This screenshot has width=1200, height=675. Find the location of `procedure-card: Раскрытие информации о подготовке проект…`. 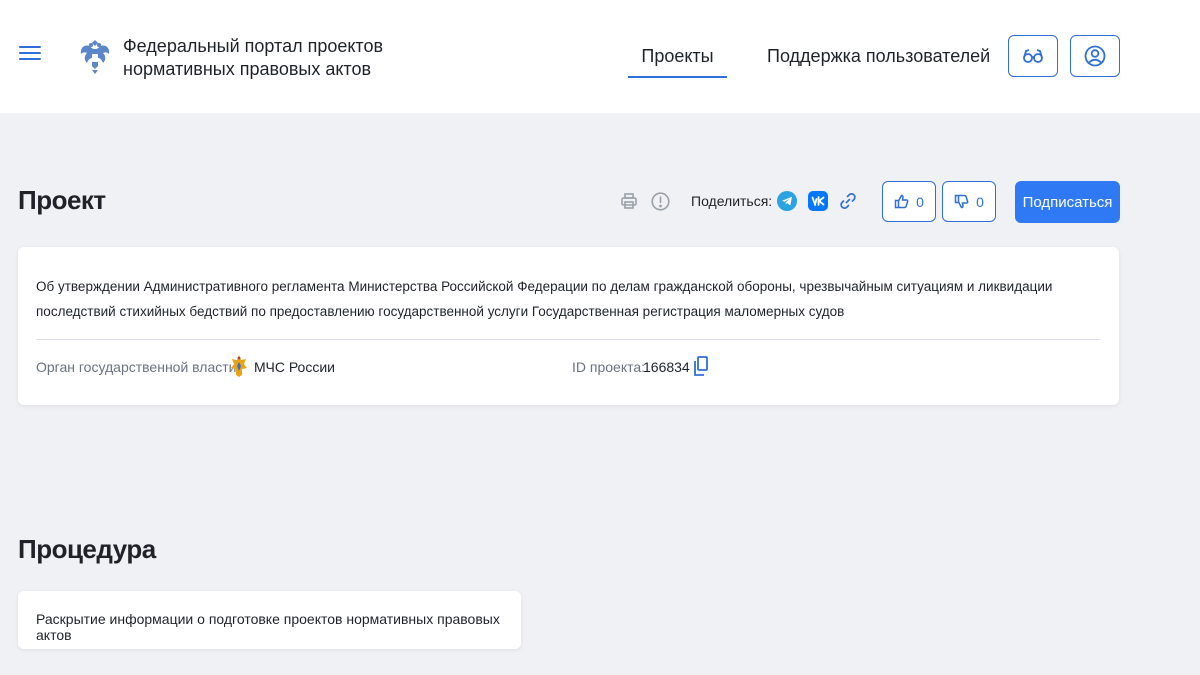

procedure-card: Раскрытие информации о подготовке проект… is located at coordinates (269, 620).